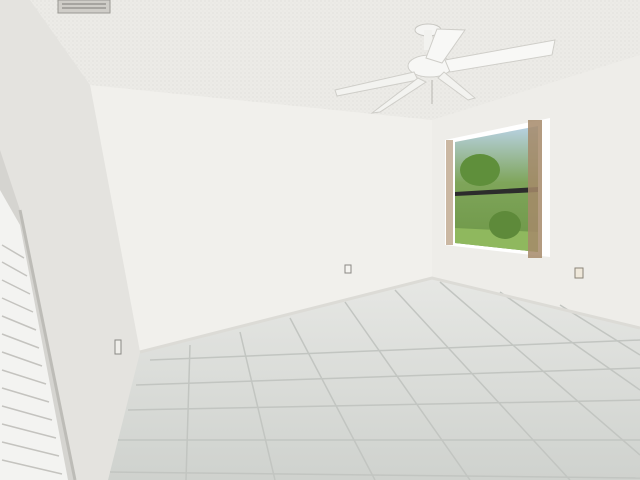 The height and width of the screenshot is (480, 640). I want to click on electrical-outlet-left, so click(118, 347).